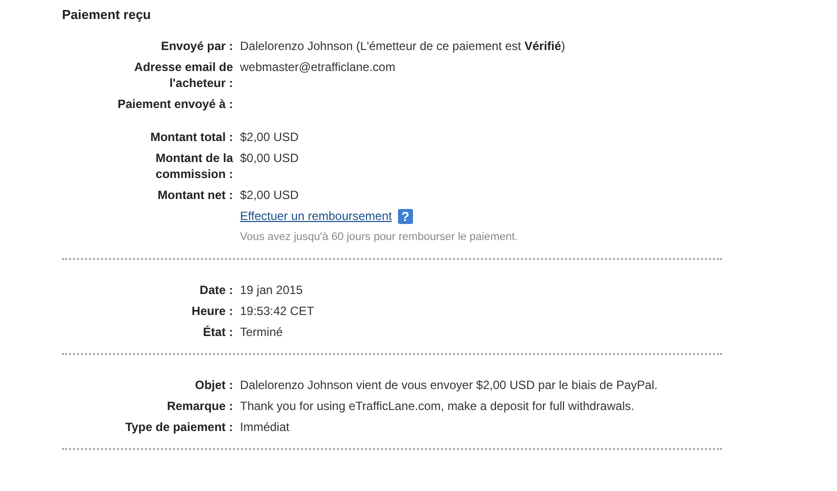 The image size is (837, 491). I want to click on field-label: Paiement envoyé à :, so click(174, 104).